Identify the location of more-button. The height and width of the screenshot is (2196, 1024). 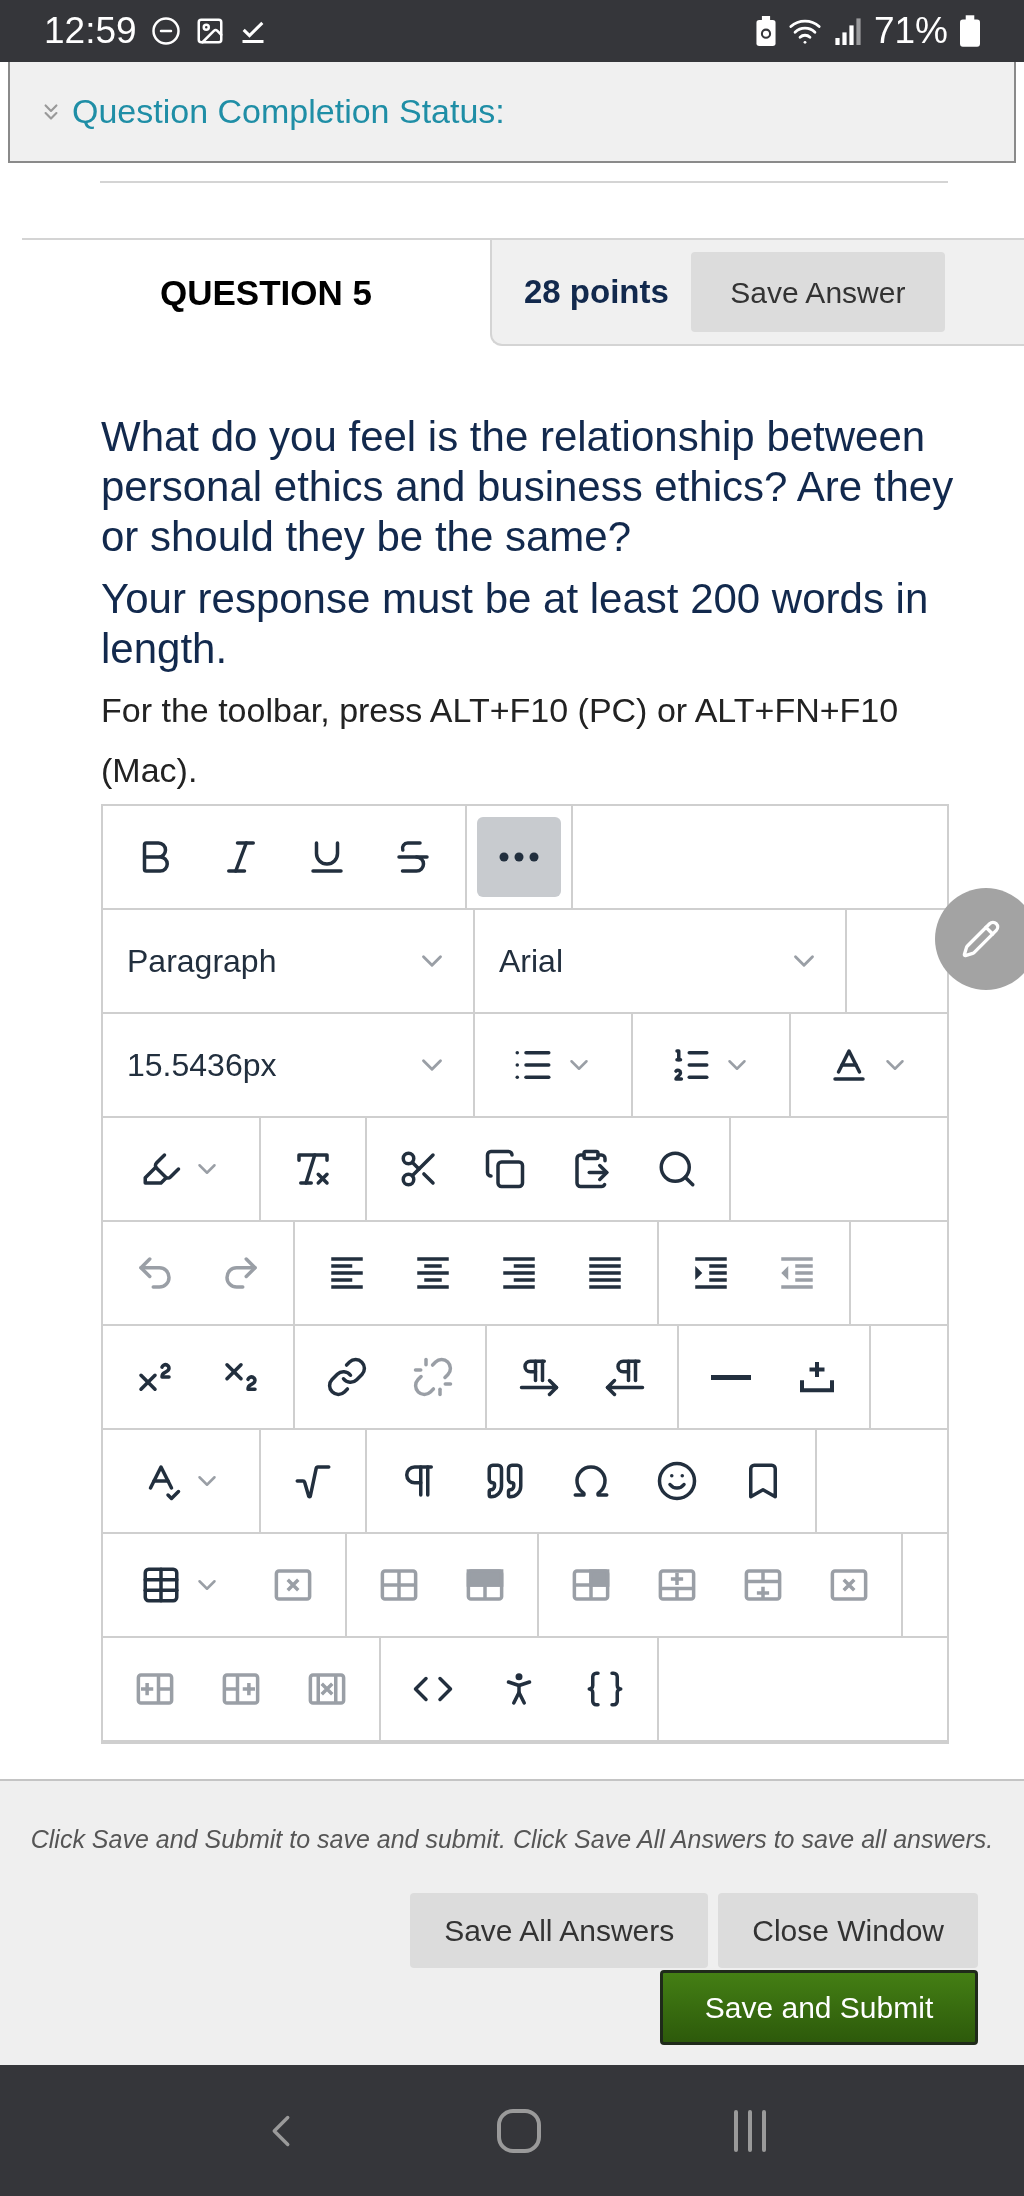
(519, 857).